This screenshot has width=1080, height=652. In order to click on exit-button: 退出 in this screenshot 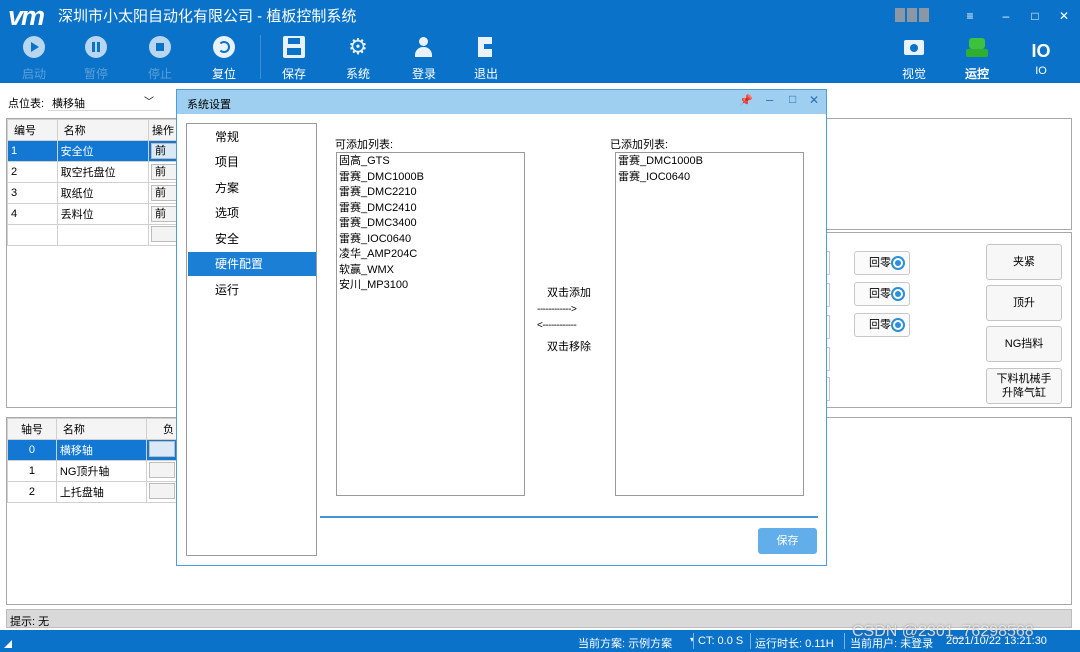, I will do `click(486, 58)`.